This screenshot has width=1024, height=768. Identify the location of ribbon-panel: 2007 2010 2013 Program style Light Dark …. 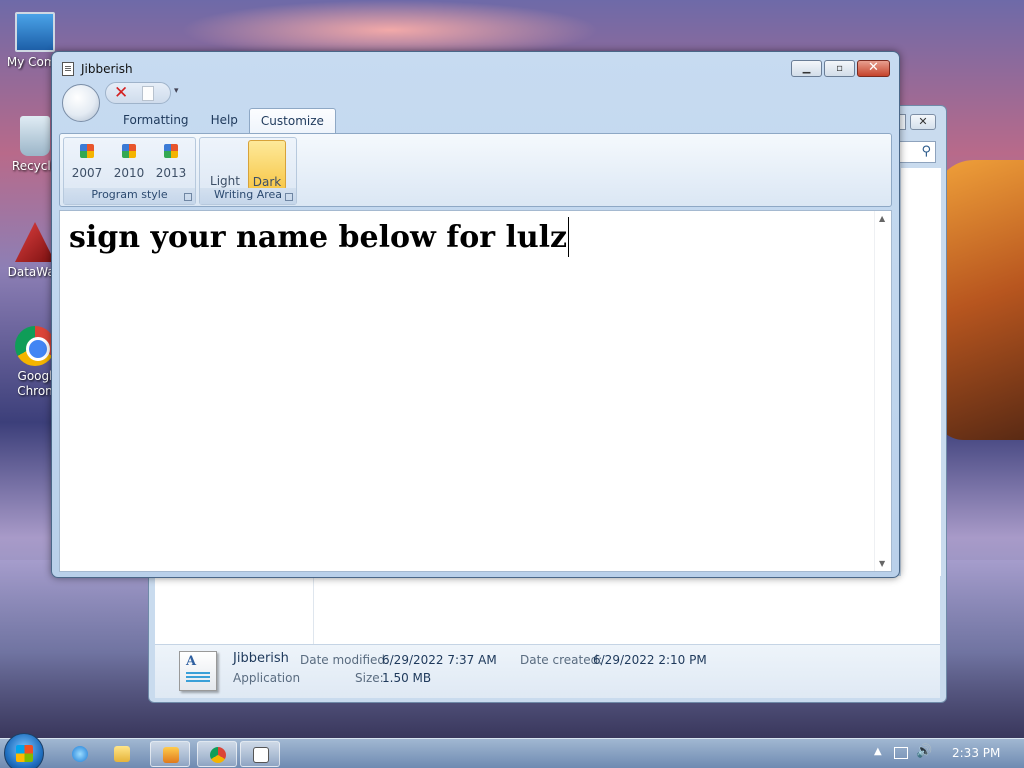
(475, 170).